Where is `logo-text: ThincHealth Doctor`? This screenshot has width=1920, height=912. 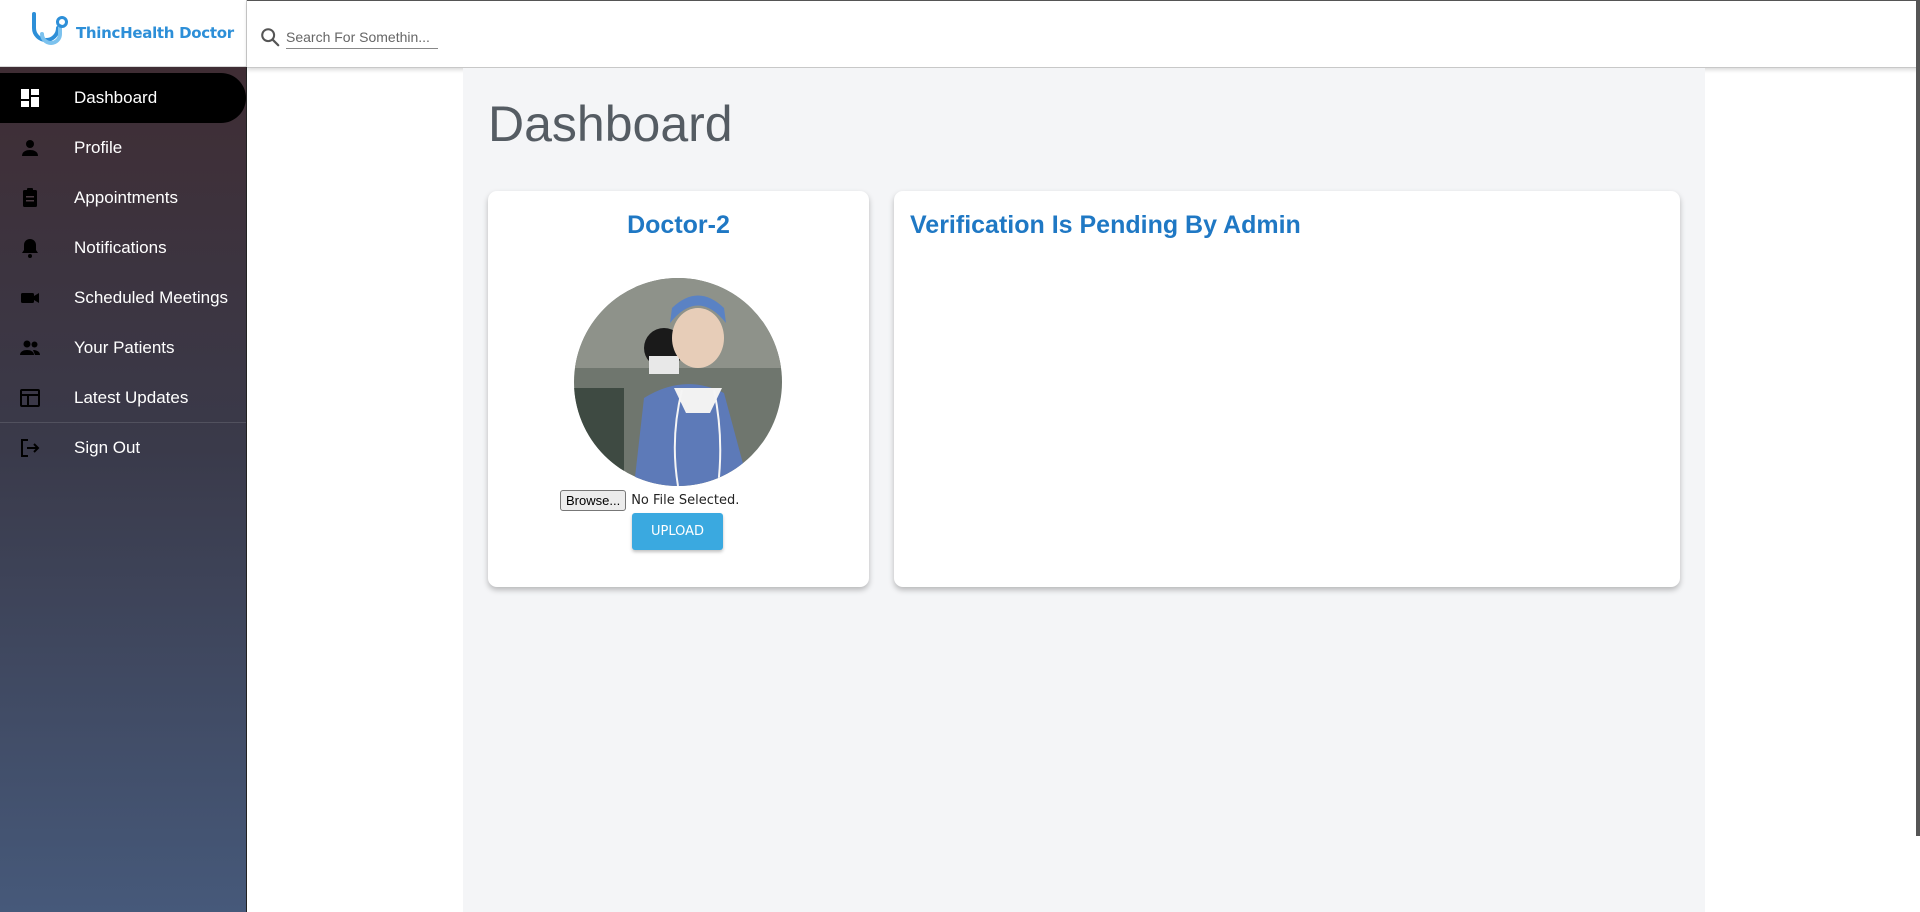 logo-text: ThincHealth Doctor is located at coordinates (155, 33).